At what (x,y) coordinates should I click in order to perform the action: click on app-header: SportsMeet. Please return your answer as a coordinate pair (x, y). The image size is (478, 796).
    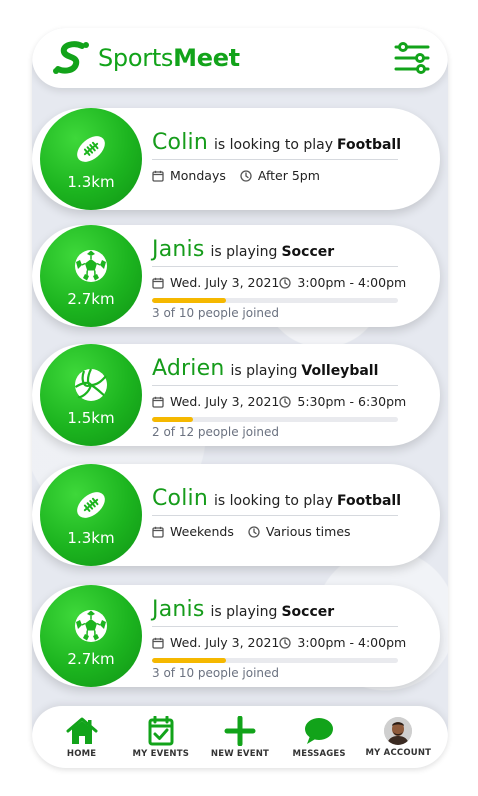
    Looking at the image, I should click on (240, 58).